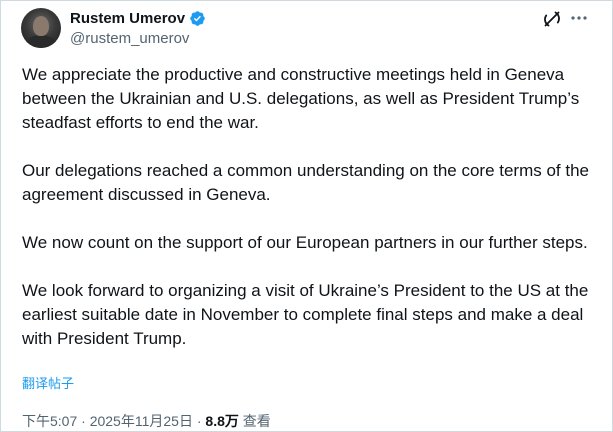 This screenshot has height=432, width=613. I want to click on author-name-row: Rustem Umerov, so click(138, 18).